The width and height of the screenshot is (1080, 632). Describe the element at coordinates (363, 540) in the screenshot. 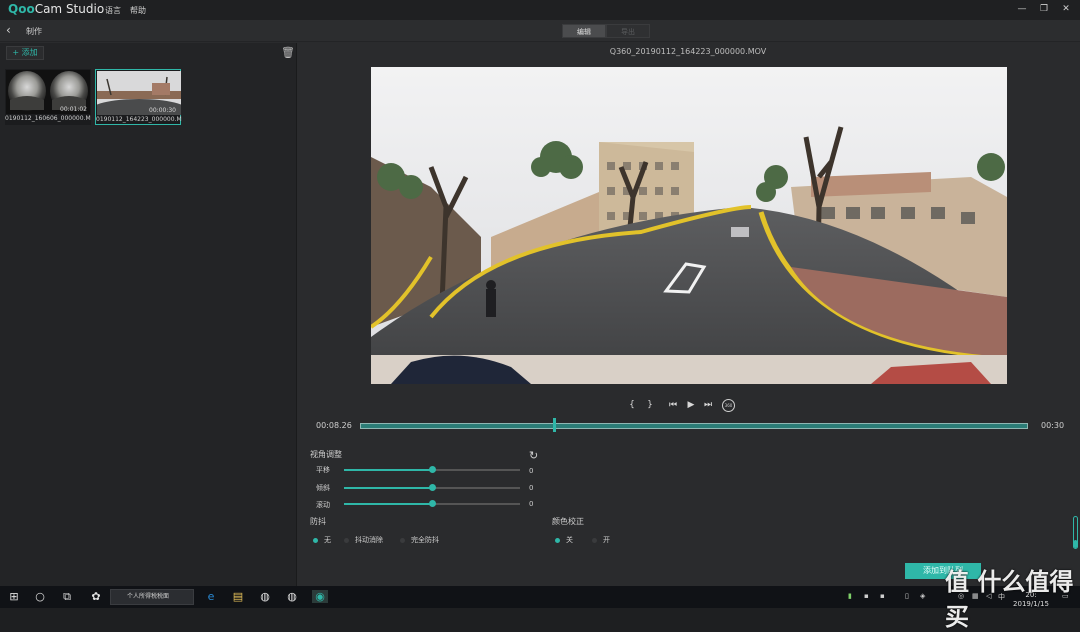

I see `stabilization-option-shake-removal: 抖动消除` at that location.